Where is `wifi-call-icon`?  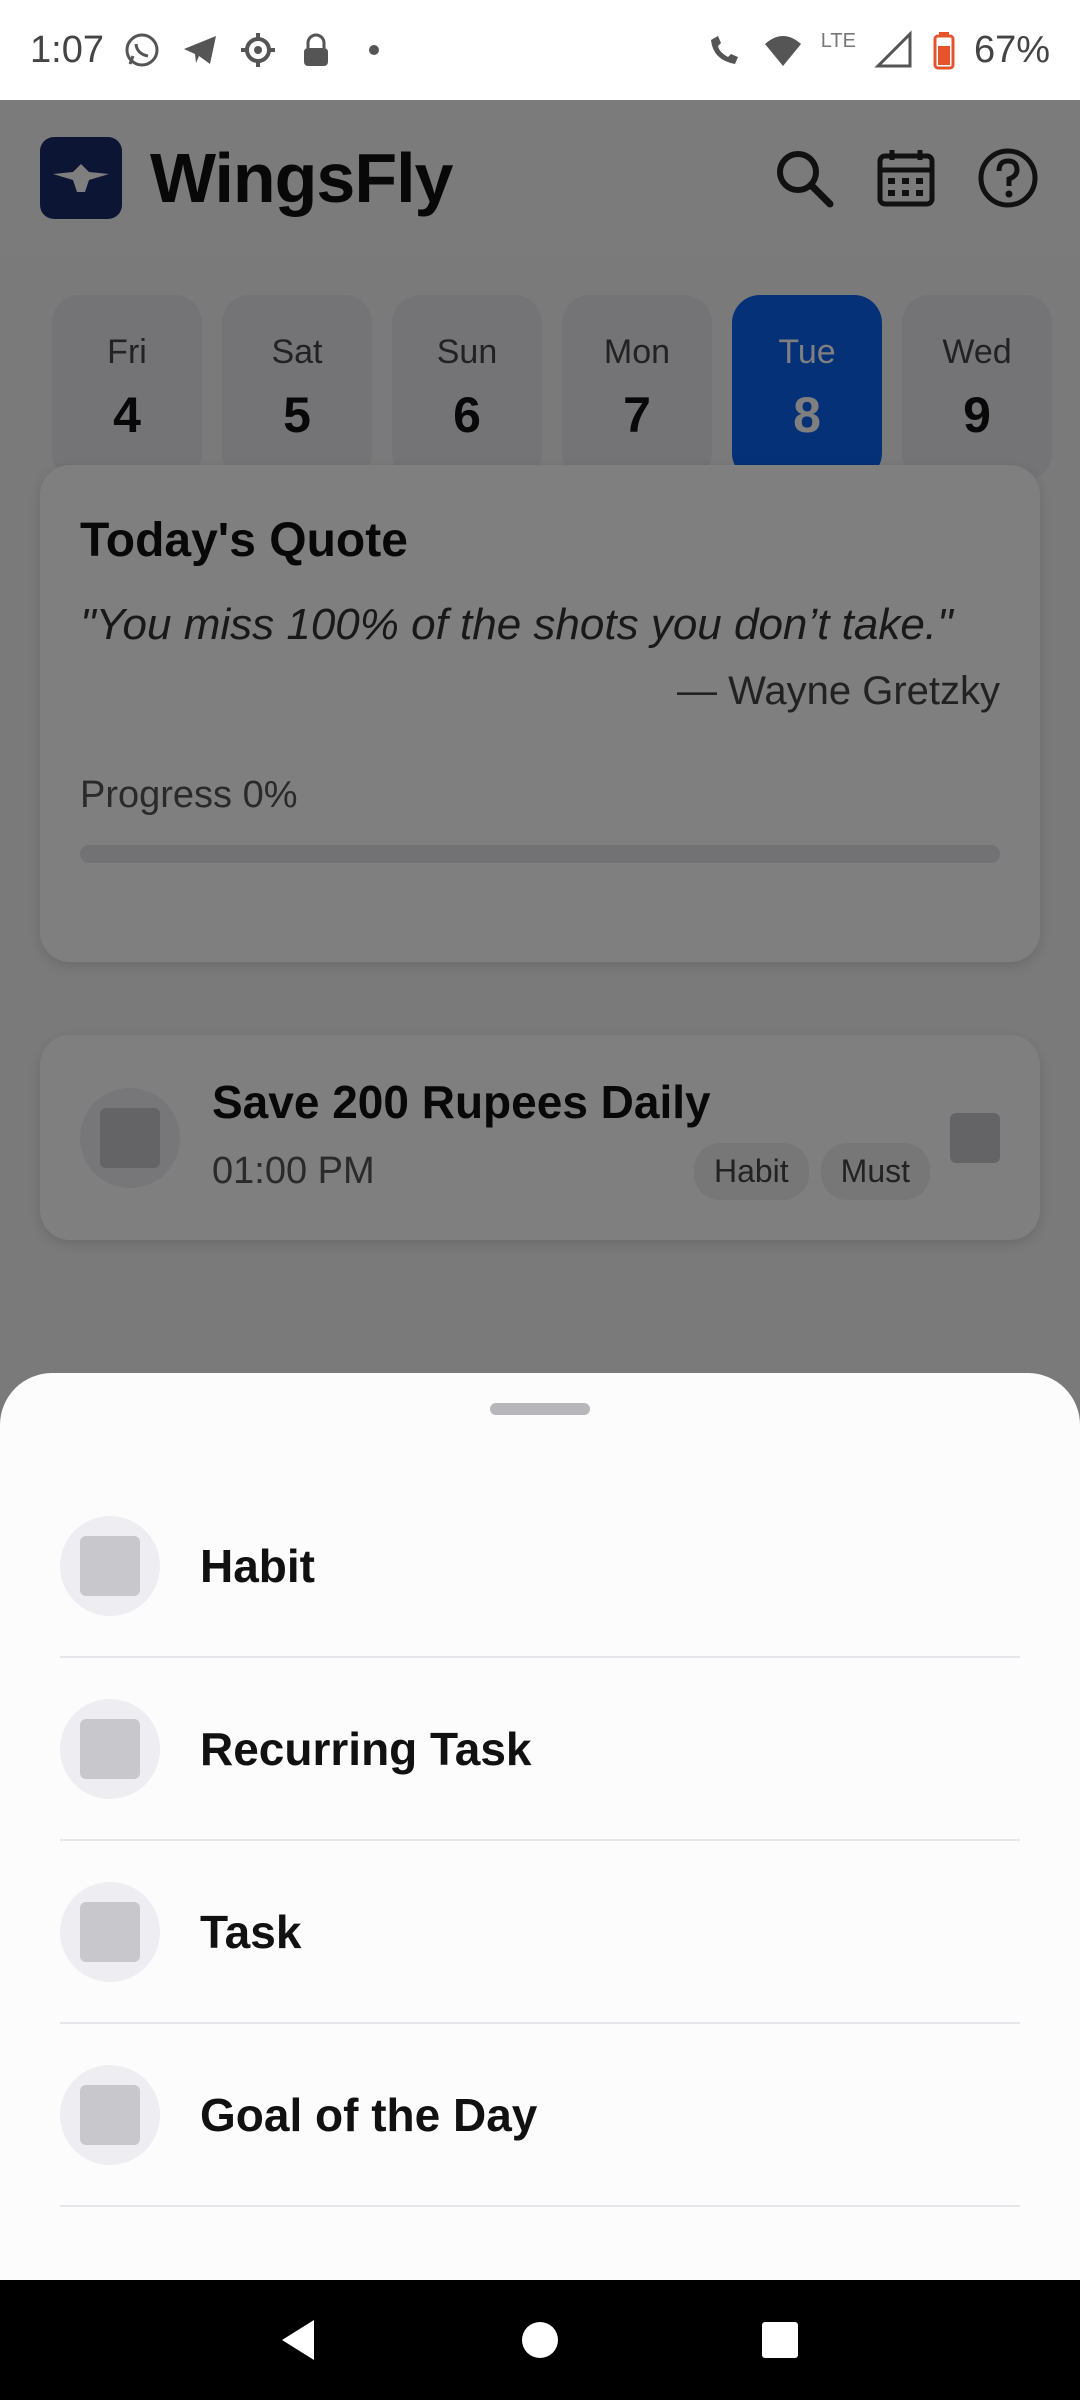 wifi-call-icon is located at coordinates (725, 50).